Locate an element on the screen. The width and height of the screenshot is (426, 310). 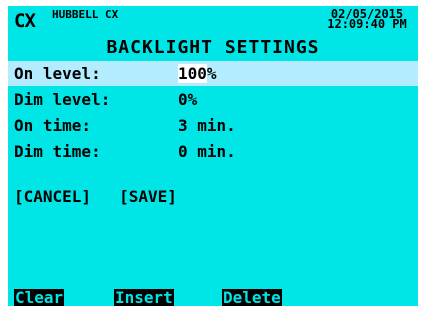
setting-row-dim-level: Dim level: 0% is located at coordinates (213, 99).